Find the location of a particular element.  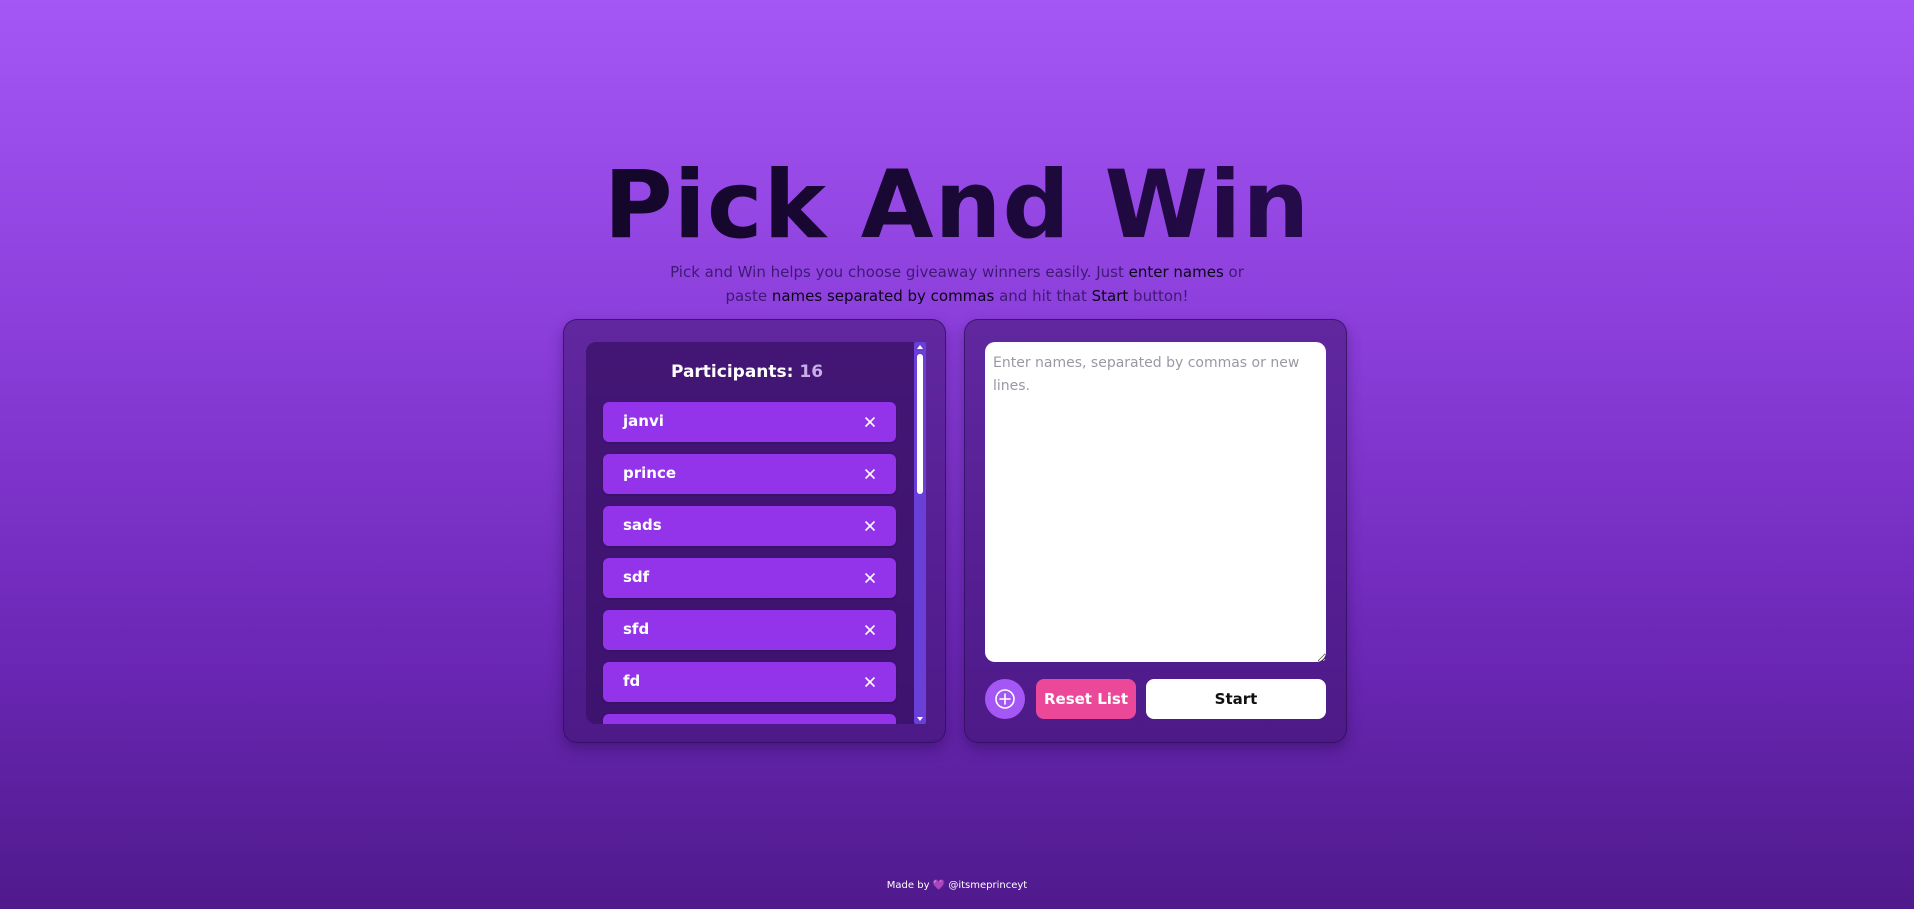

participants-heading: Participants: 16 is located at coordinates (747, 372).